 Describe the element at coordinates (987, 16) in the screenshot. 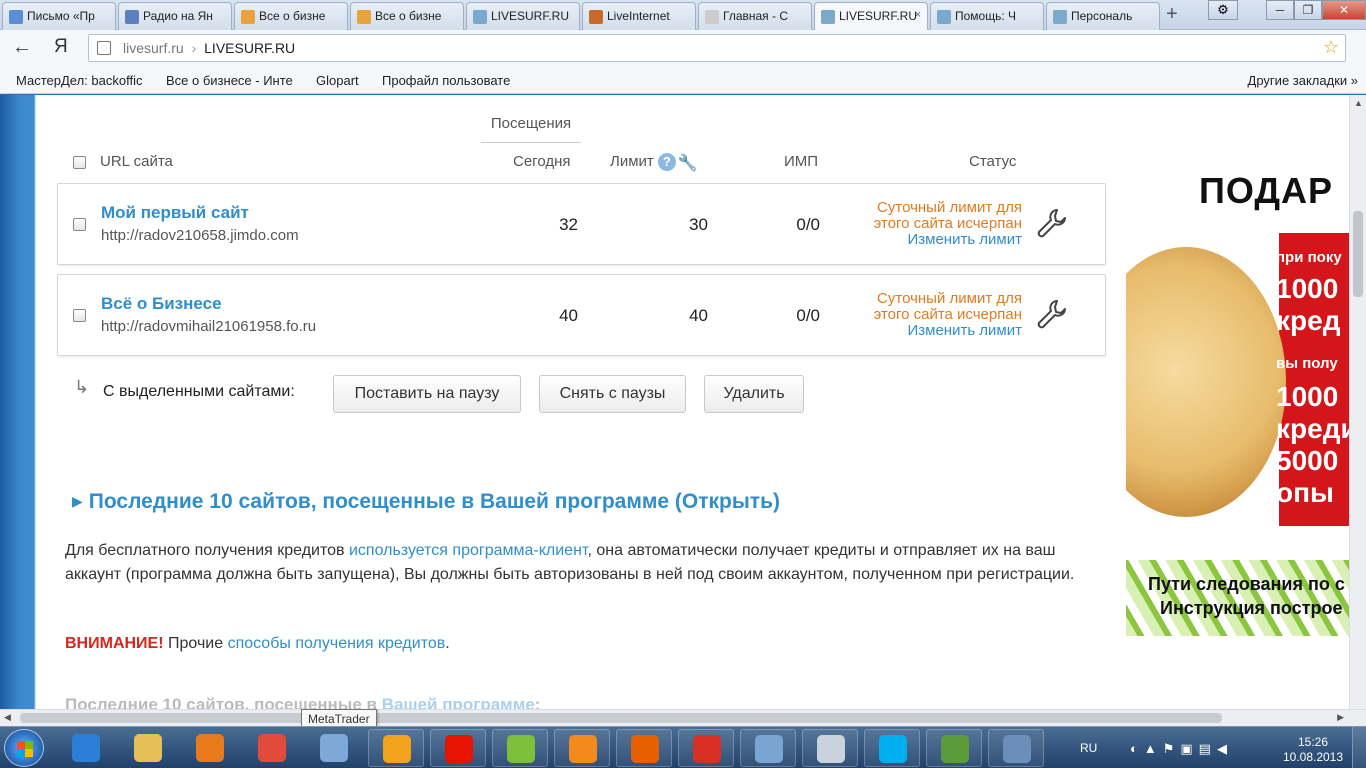

I see `browser-tab: Помощь: Ч` at that location.